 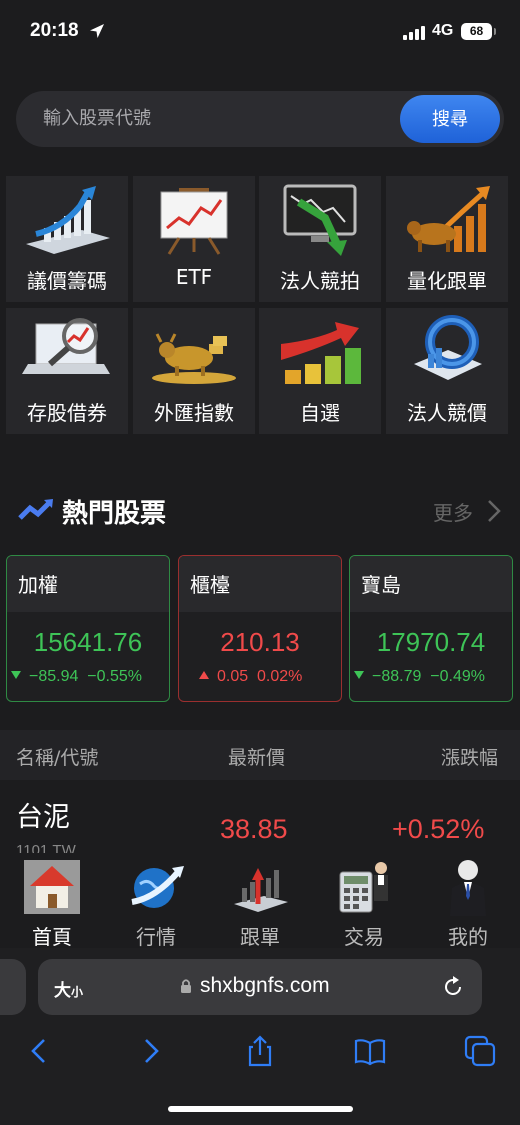 I want to click on menu-item-etf: ETF, so click(x=194, y=239).